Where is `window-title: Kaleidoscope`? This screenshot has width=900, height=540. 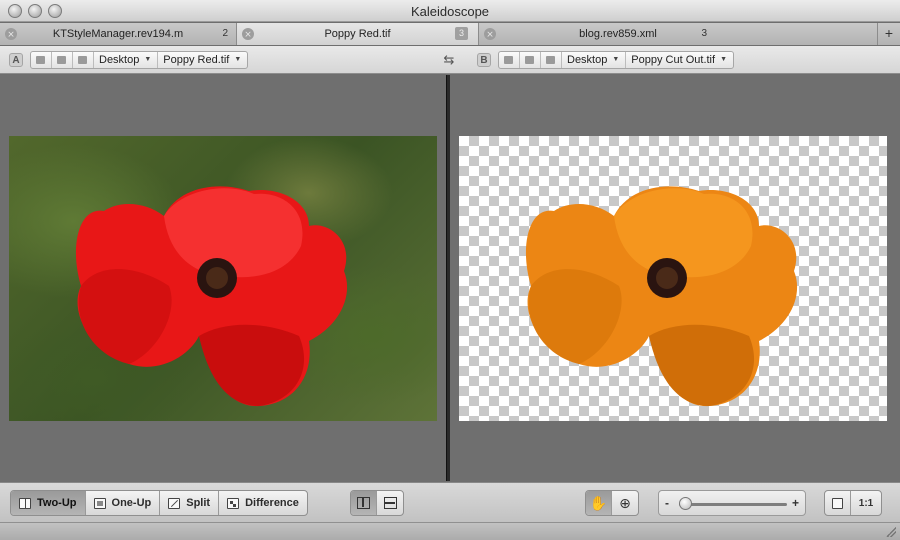 window-title: Kaleidoscope is located at coordinates (450, 11).